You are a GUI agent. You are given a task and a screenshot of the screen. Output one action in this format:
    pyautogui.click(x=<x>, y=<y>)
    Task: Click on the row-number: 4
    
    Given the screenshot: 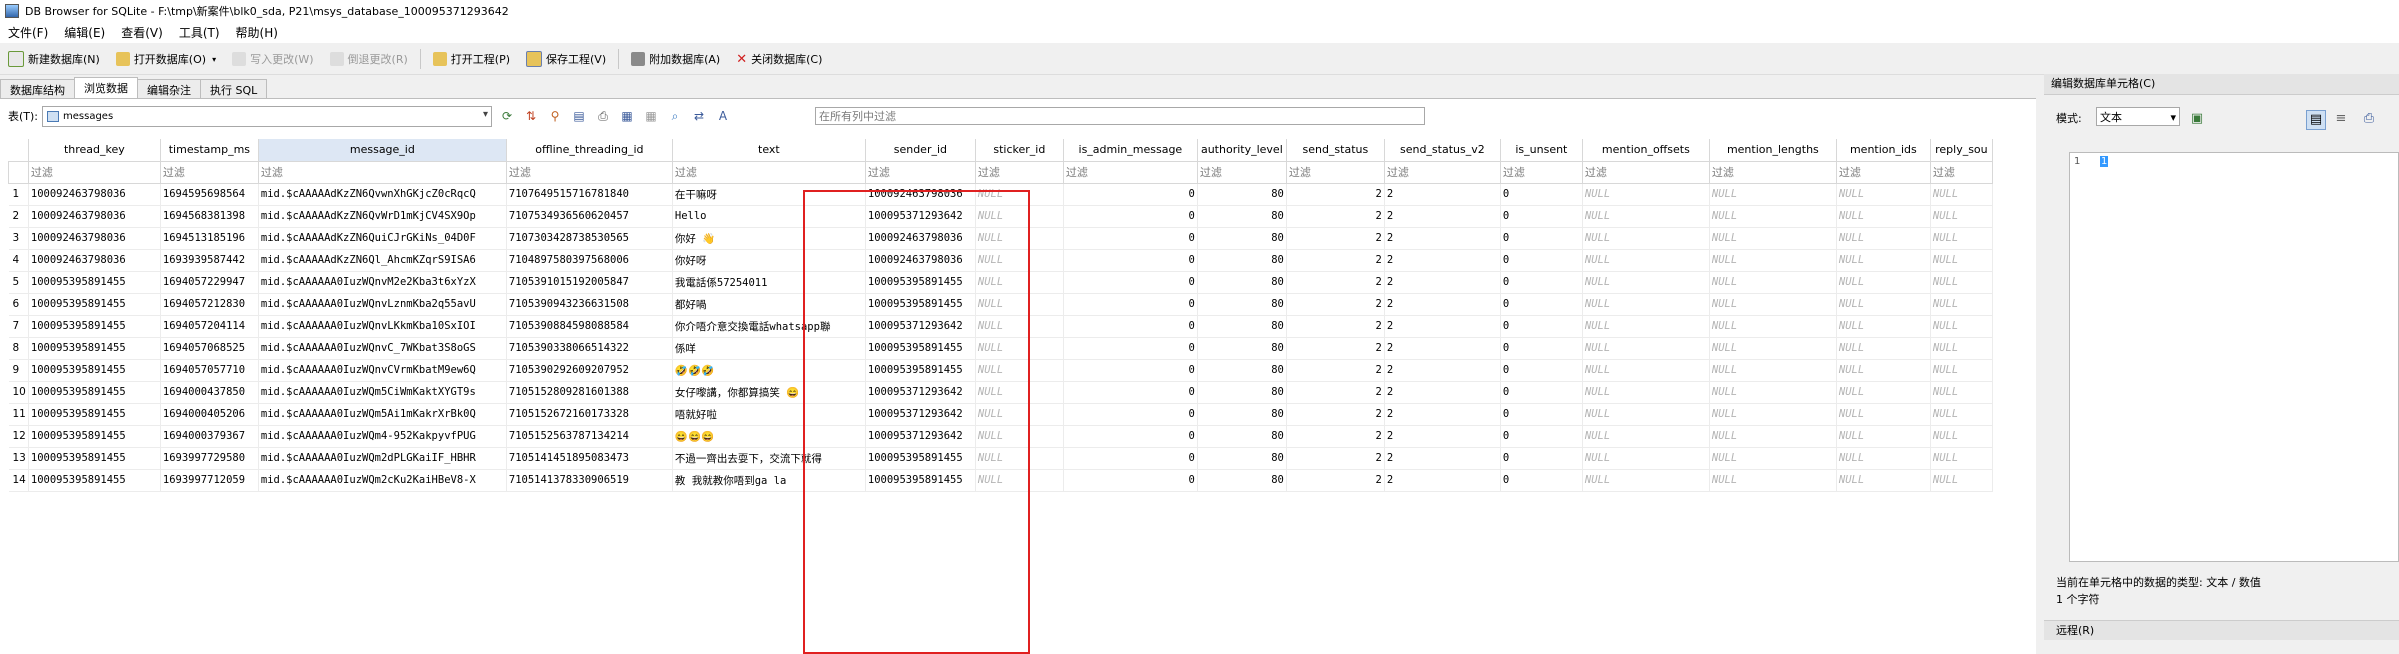 What is the action you would take?
    pyautogui.click(x=18, y=260)
    